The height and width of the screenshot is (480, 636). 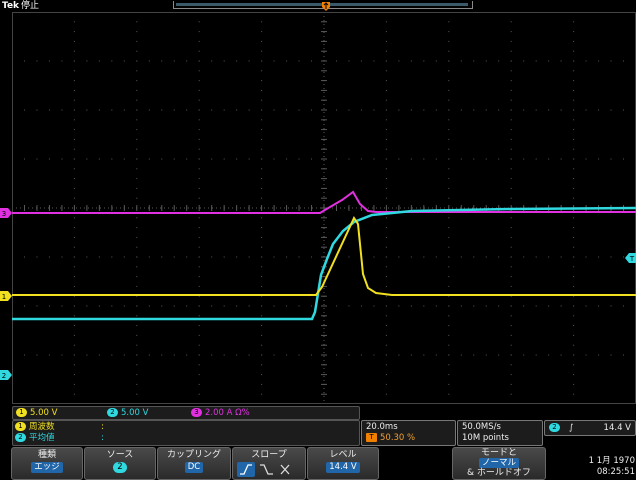 I want to click on ch1-ground-marker: 1, so click(x=6, y=296).